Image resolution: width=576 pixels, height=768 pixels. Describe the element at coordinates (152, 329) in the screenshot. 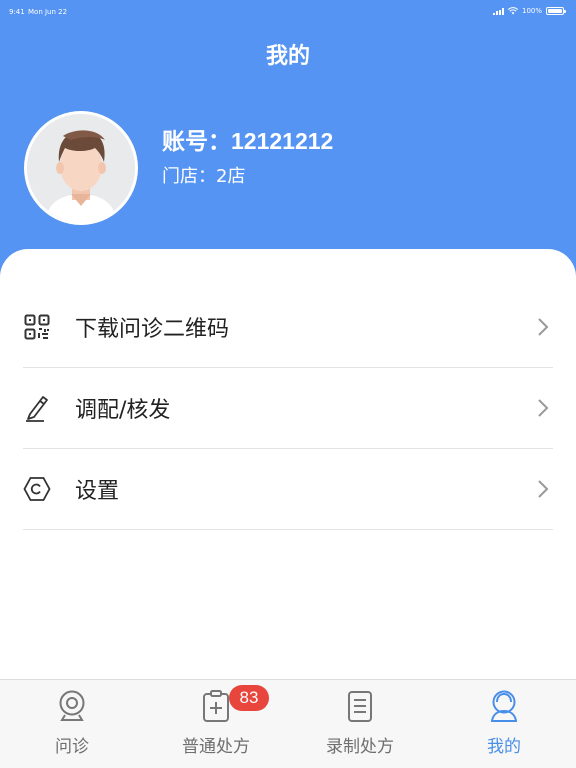

I see `menu-item-label: 下载问诊二维码` at that location.